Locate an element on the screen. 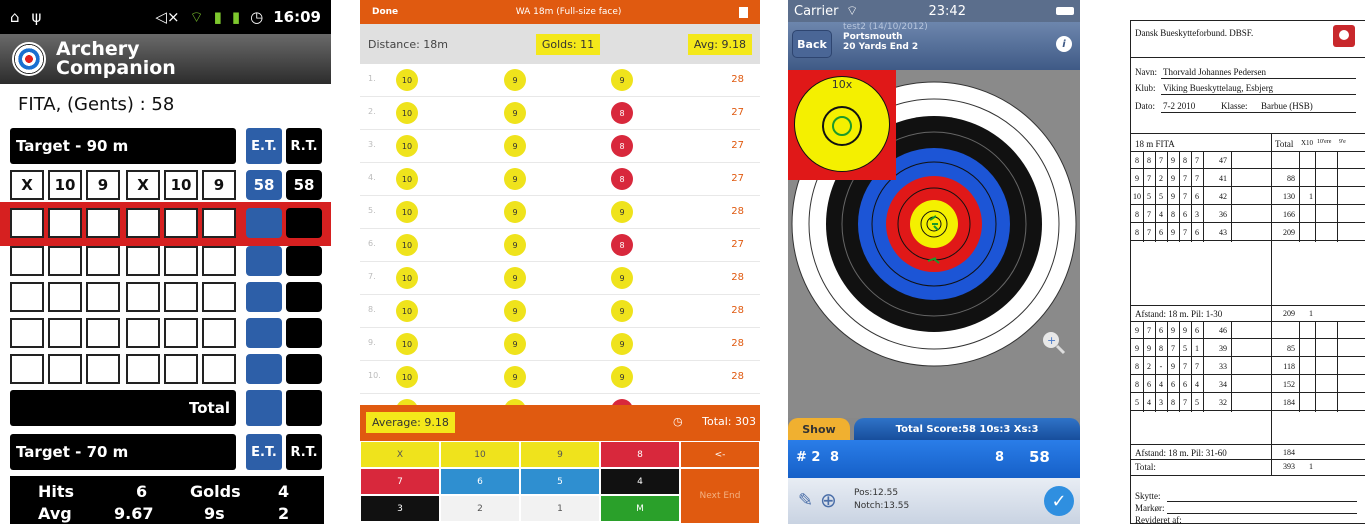 The image size is (1365, 524). end-row: 5. 10 9 9 28 is located at coordinates (560, 212).